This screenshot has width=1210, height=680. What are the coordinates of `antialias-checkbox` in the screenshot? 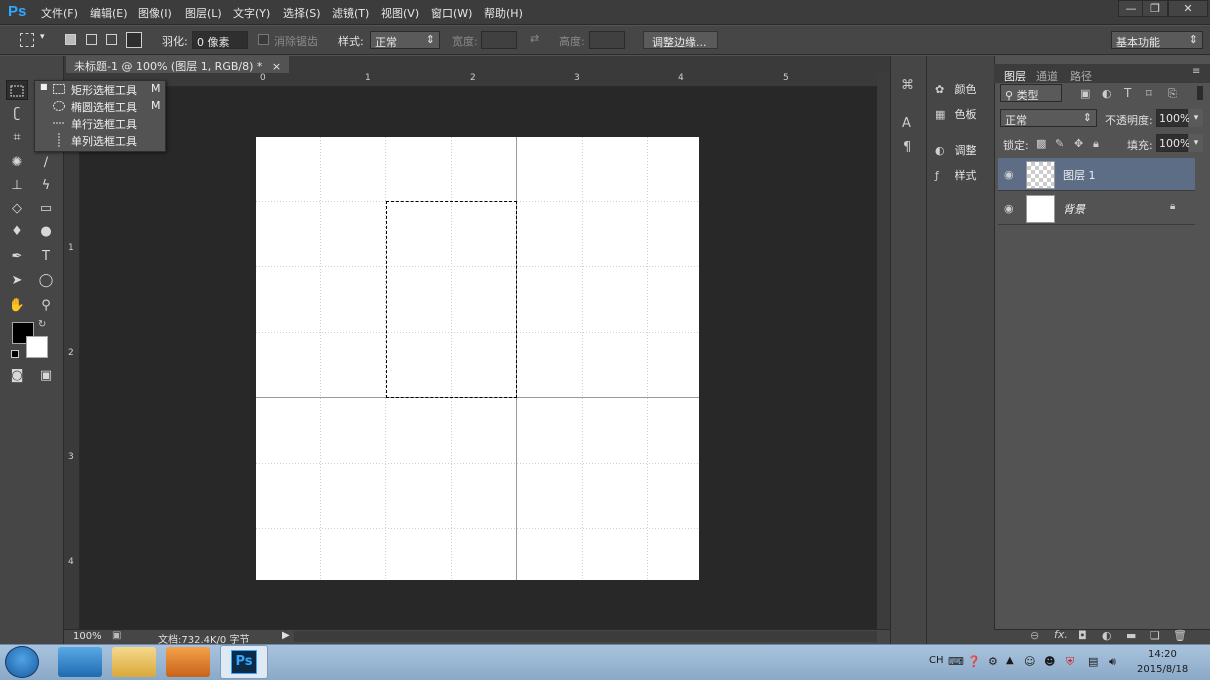 It's located at (263, 39).